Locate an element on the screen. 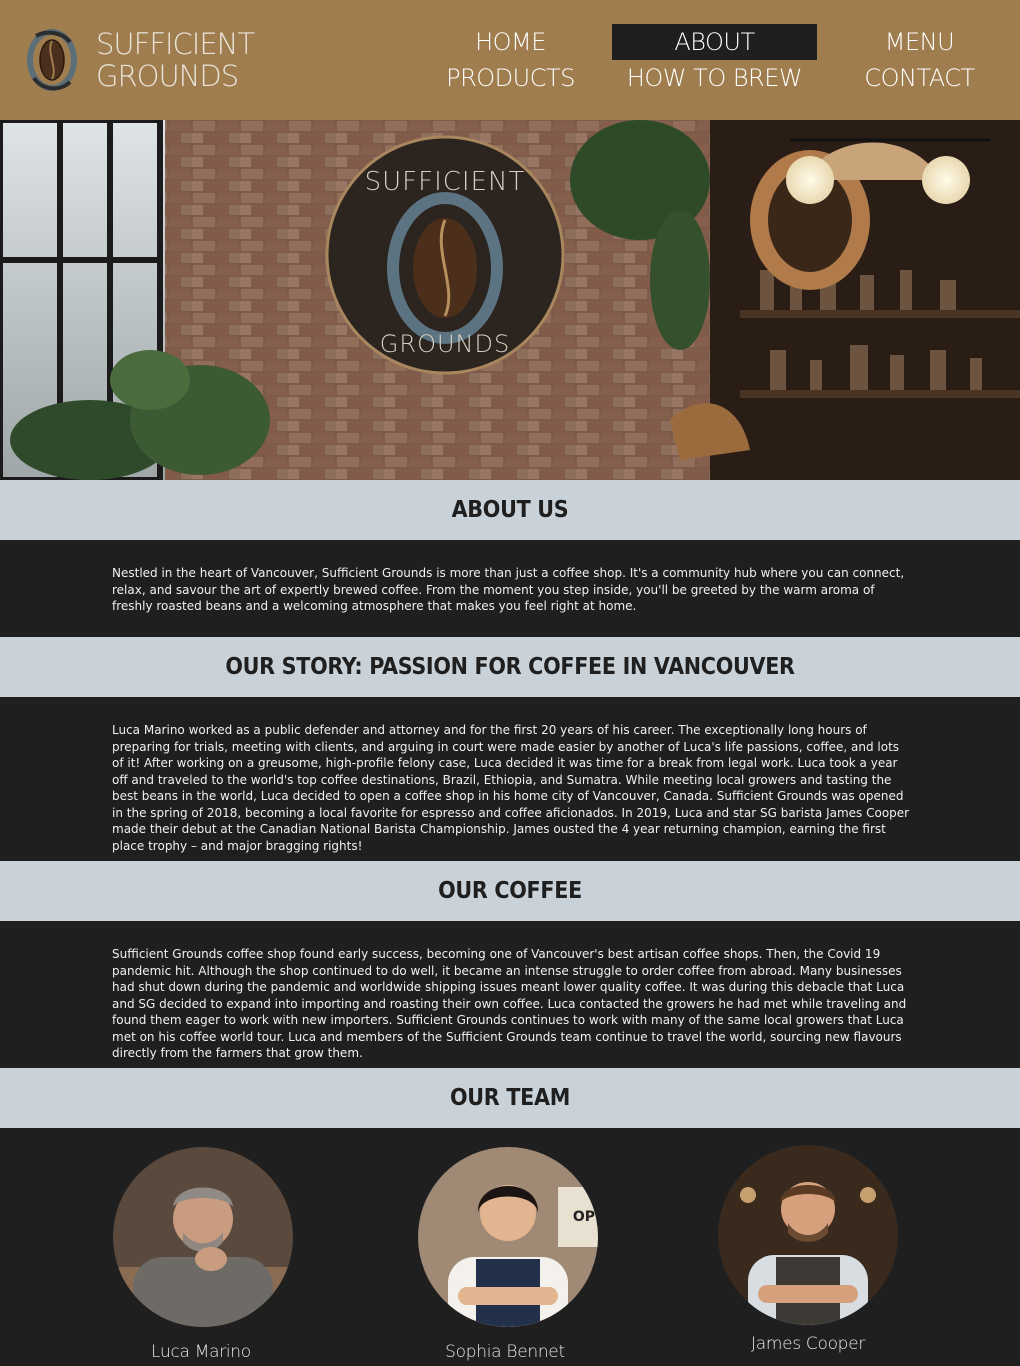 The image size is (1020, 1366). about-us-heading: ABOUT US is located at coordinates (510, 510).